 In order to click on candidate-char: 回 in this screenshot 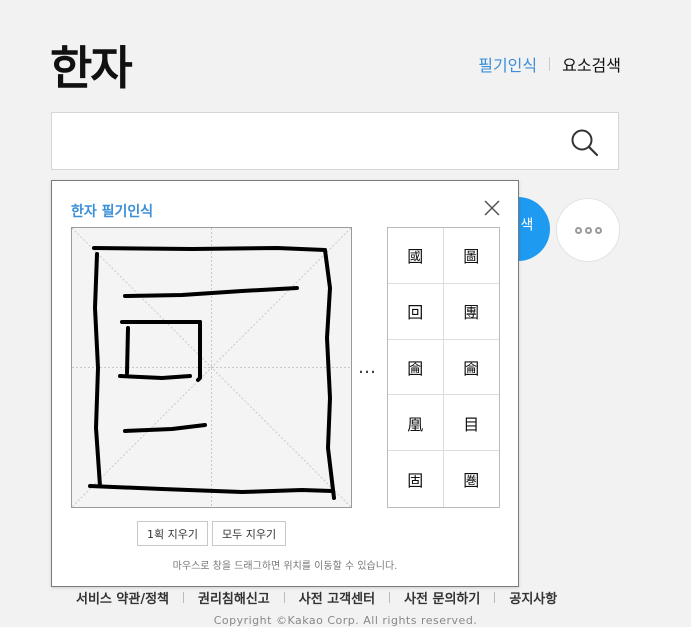, I will do `click(416, 311)`.